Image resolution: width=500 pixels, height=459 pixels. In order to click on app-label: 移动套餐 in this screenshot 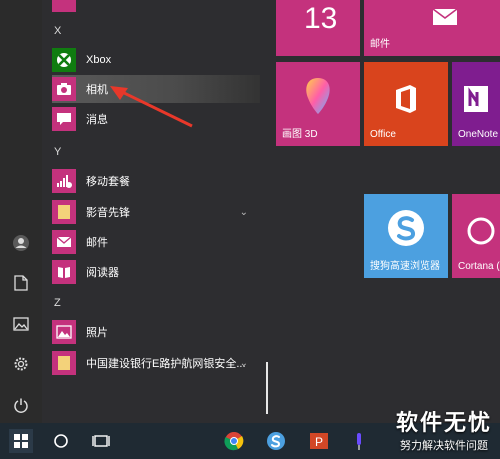, I will do `click(108, 182)`.